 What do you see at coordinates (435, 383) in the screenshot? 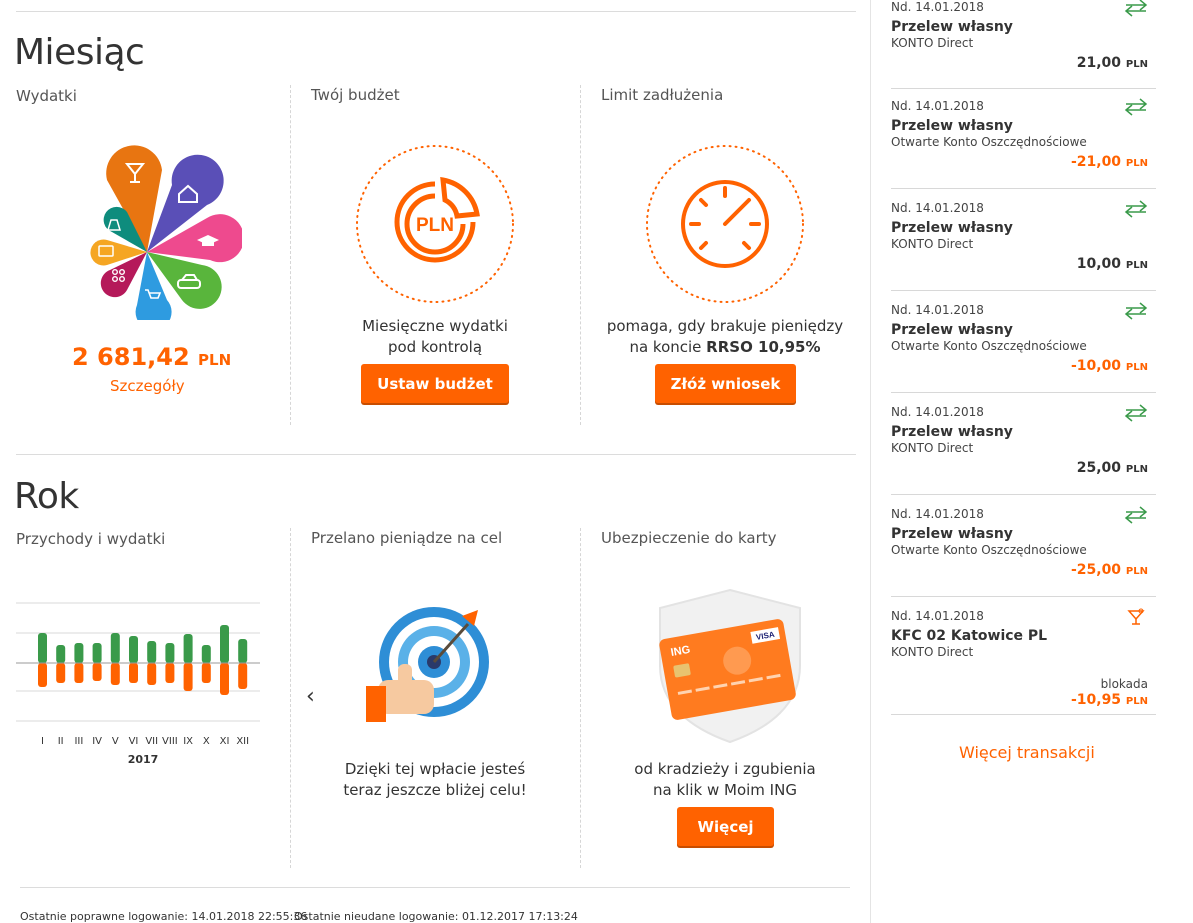
I see `set-budget-button: Ustaw budżet` at bounding box center [435, 383].